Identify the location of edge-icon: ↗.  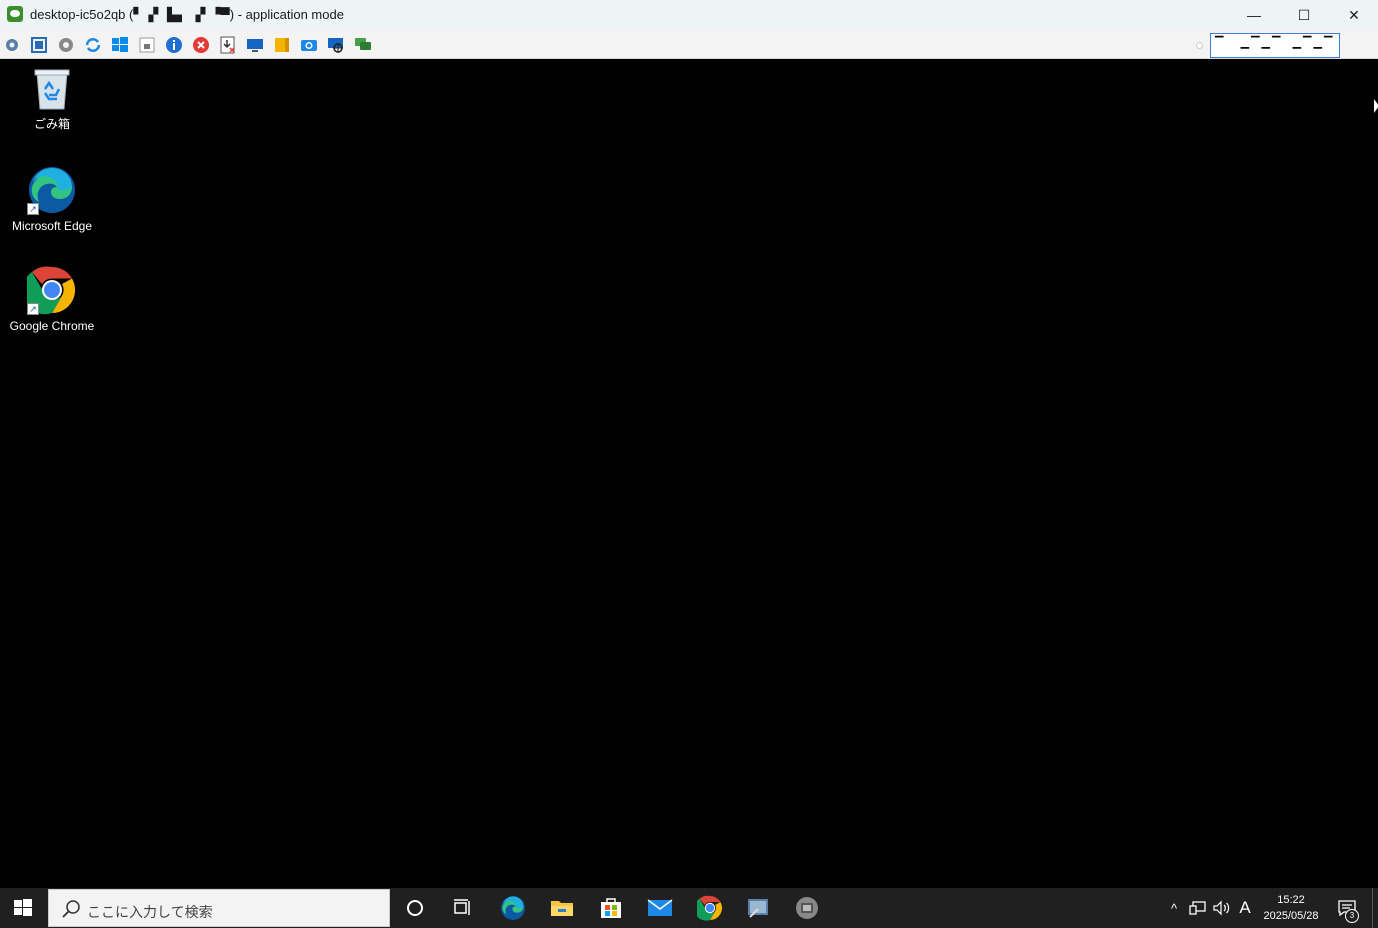
(52, 190).